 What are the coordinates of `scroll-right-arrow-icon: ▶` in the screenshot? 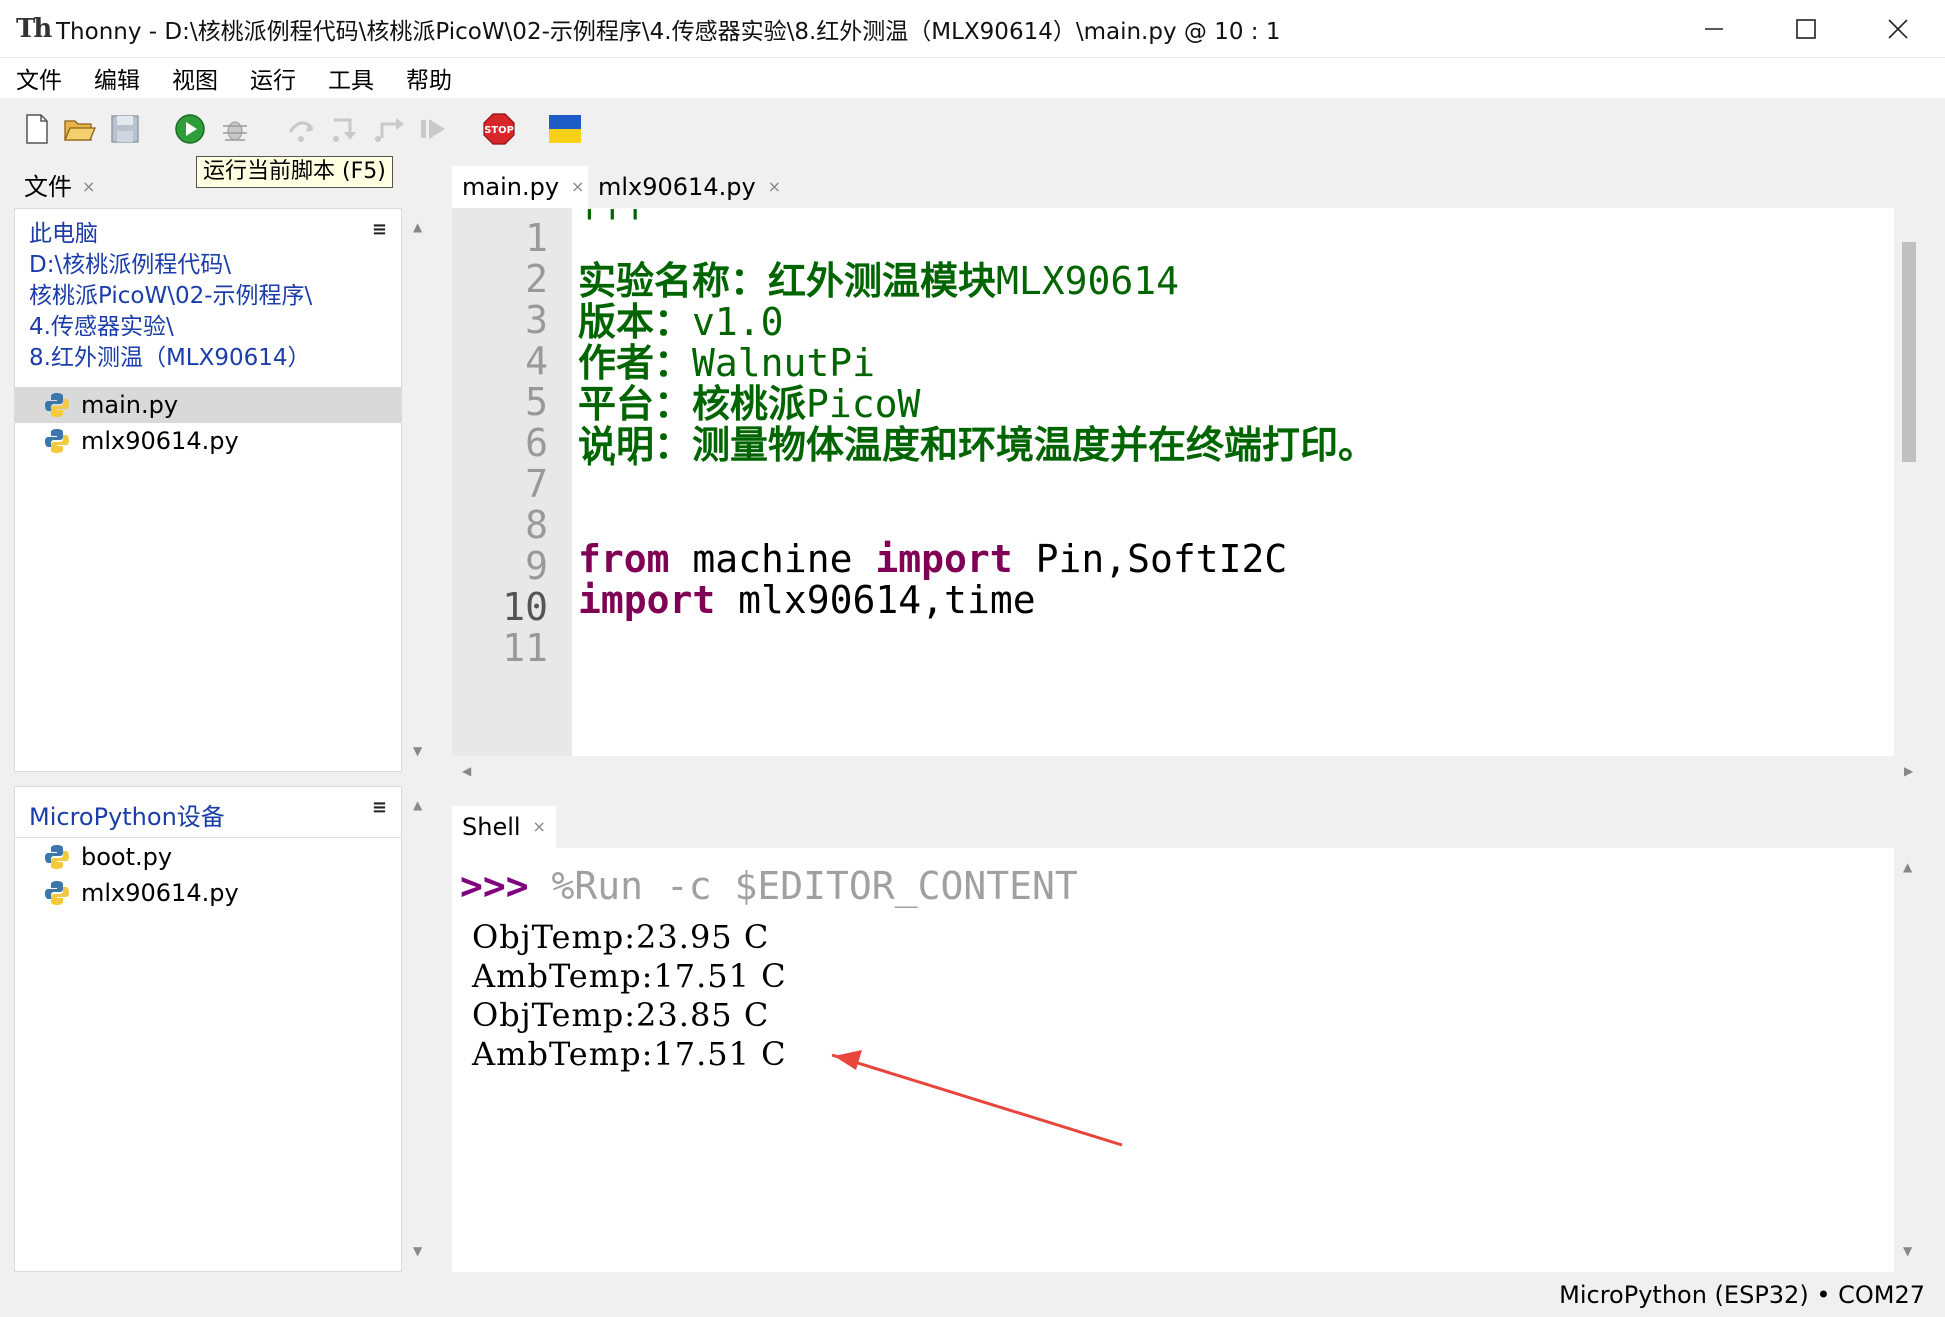 It's located at (1908, 771).